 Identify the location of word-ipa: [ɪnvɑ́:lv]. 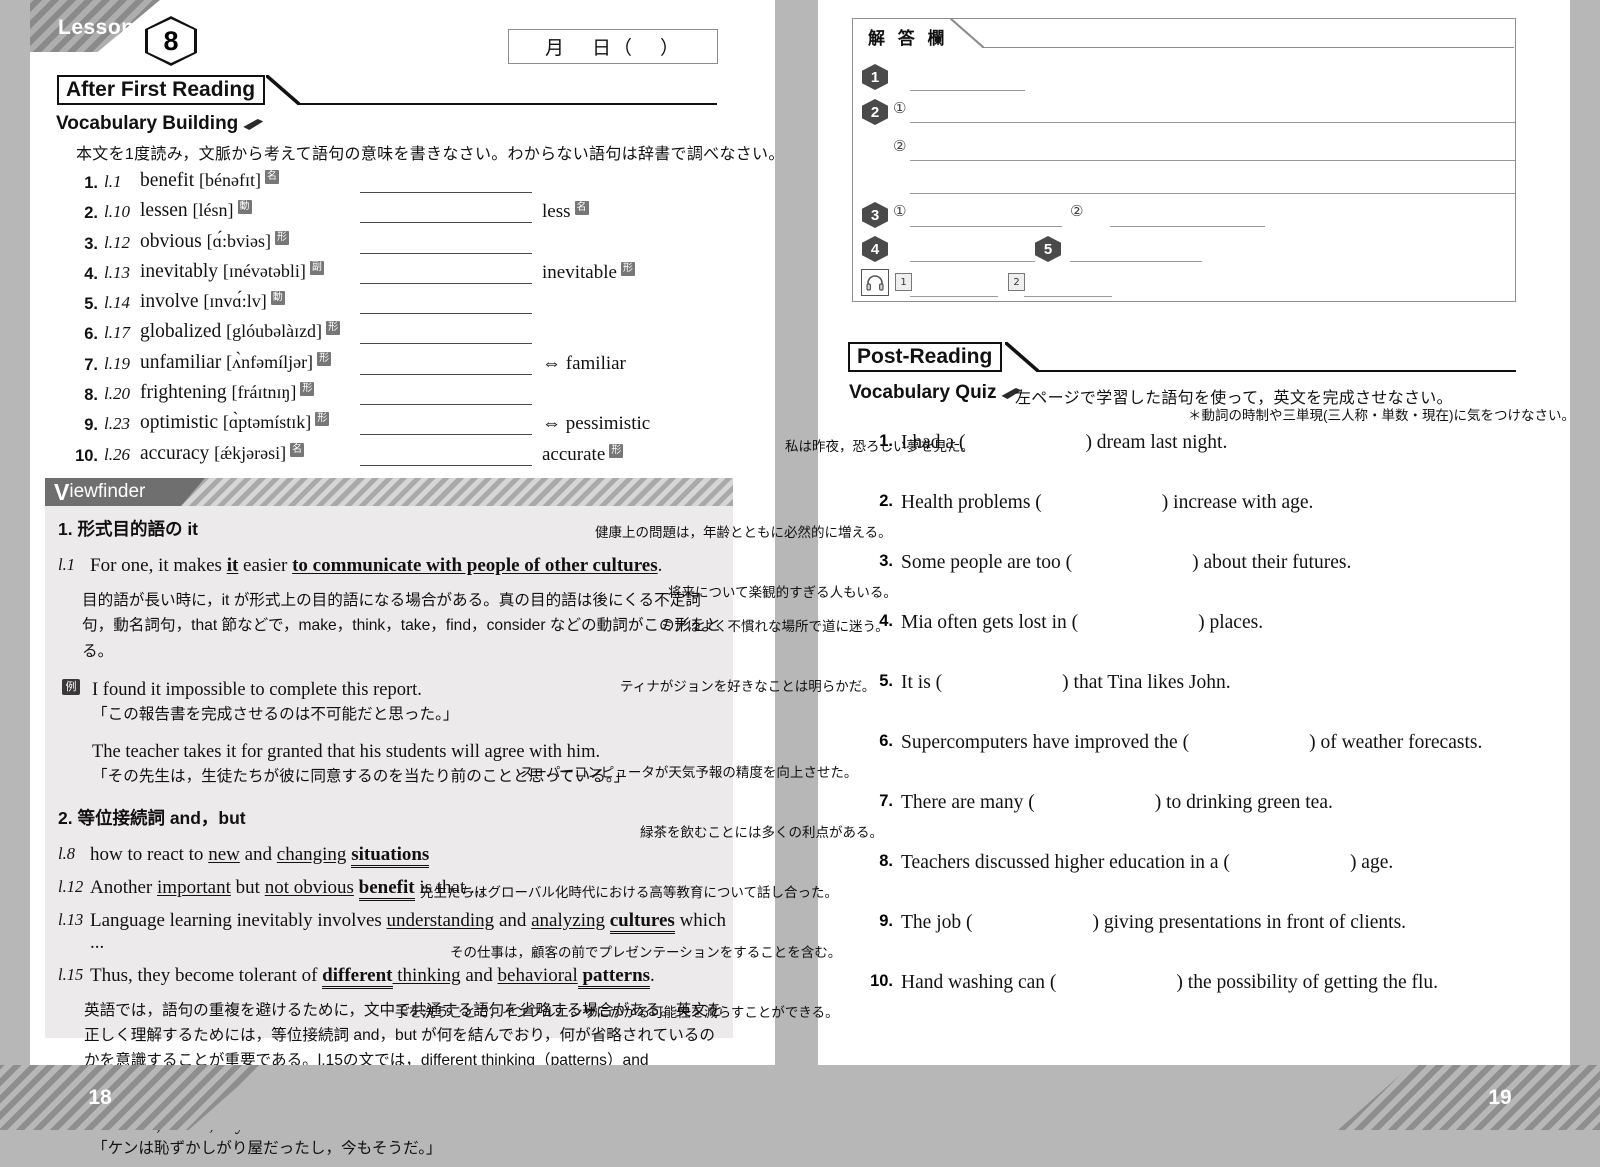
(235, 301).